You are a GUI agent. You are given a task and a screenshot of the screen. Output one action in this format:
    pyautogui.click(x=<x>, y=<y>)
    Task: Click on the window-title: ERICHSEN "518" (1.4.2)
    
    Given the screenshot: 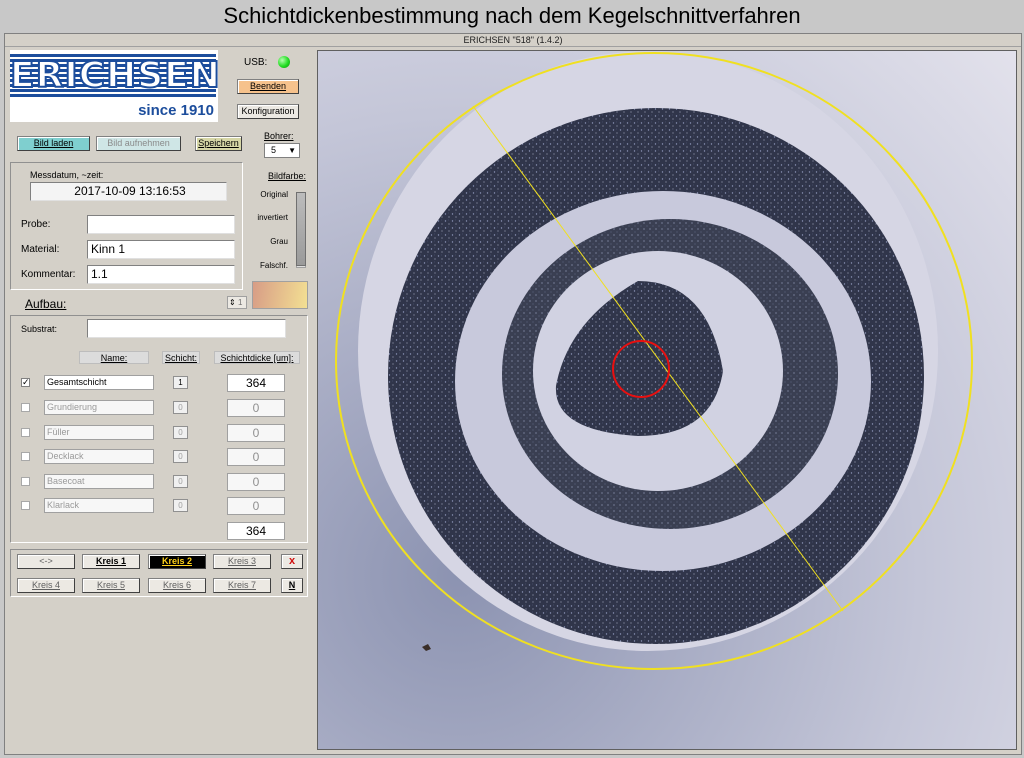 What is the action you would take?
    pyautogui.click(x=513, y=40)
    